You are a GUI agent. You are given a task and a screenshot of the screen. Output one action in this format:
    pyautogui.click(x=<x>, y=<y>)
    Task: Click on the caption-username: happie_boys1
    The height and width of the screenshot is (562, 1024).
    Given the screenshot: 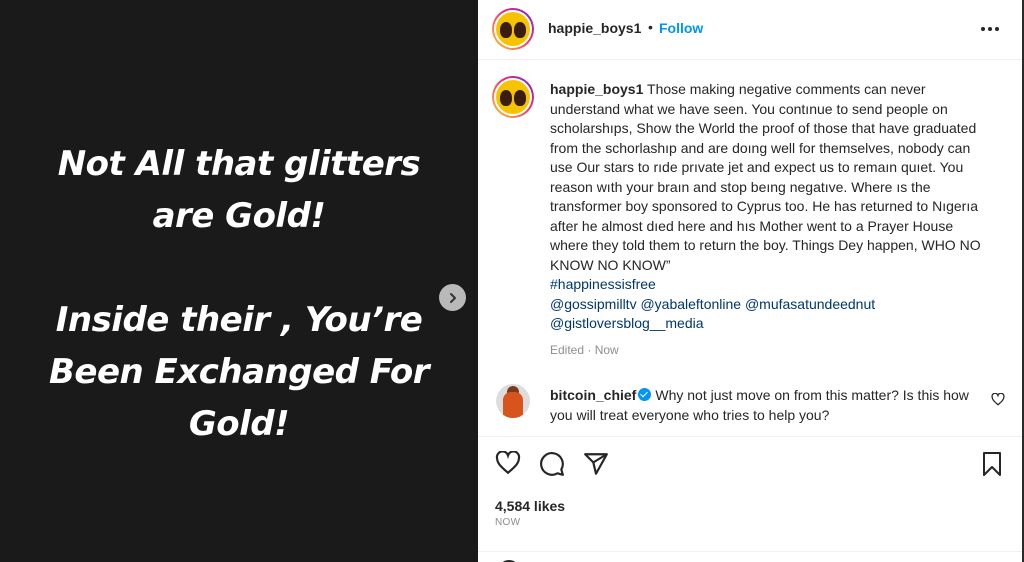 What is the action you would take?
    pyautogui.click(x=596, y=89)
    